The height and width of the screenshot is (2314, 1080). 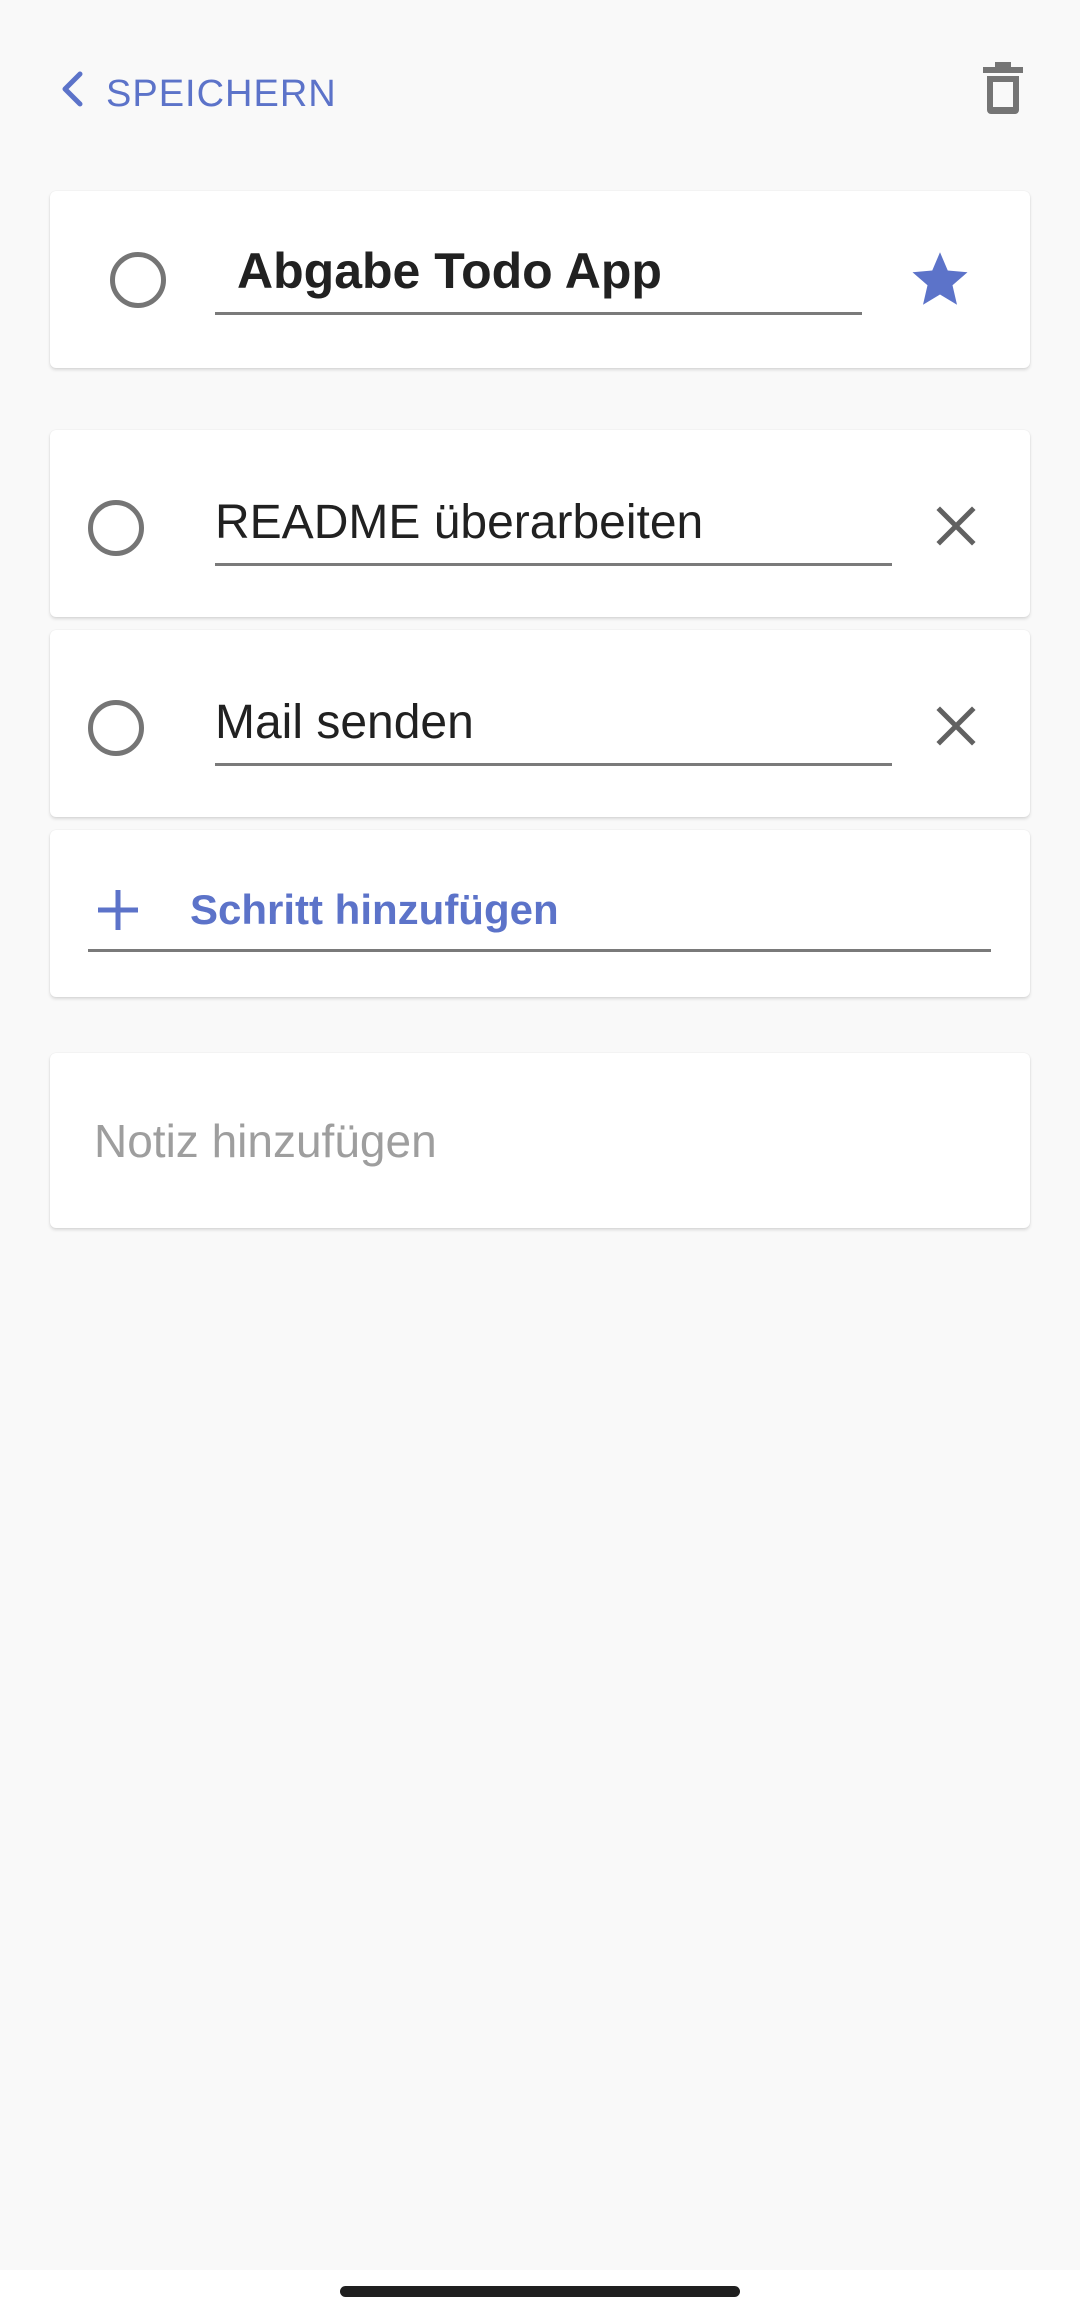 I want to click on back-save-button: SPEICHERN, so click(x=198, y=94).